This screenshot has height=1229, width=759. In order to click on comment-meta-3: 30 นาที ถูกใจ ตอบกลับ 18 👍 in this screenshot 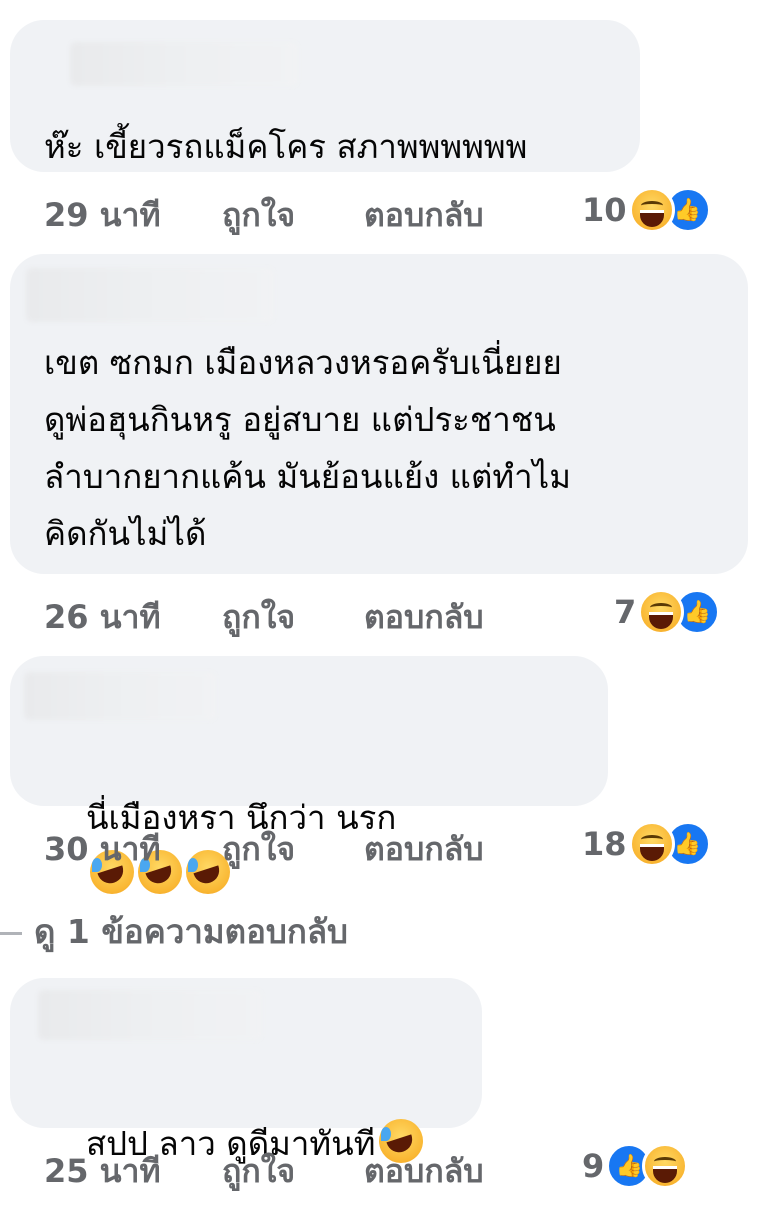, I will do `click(389, 844)`.